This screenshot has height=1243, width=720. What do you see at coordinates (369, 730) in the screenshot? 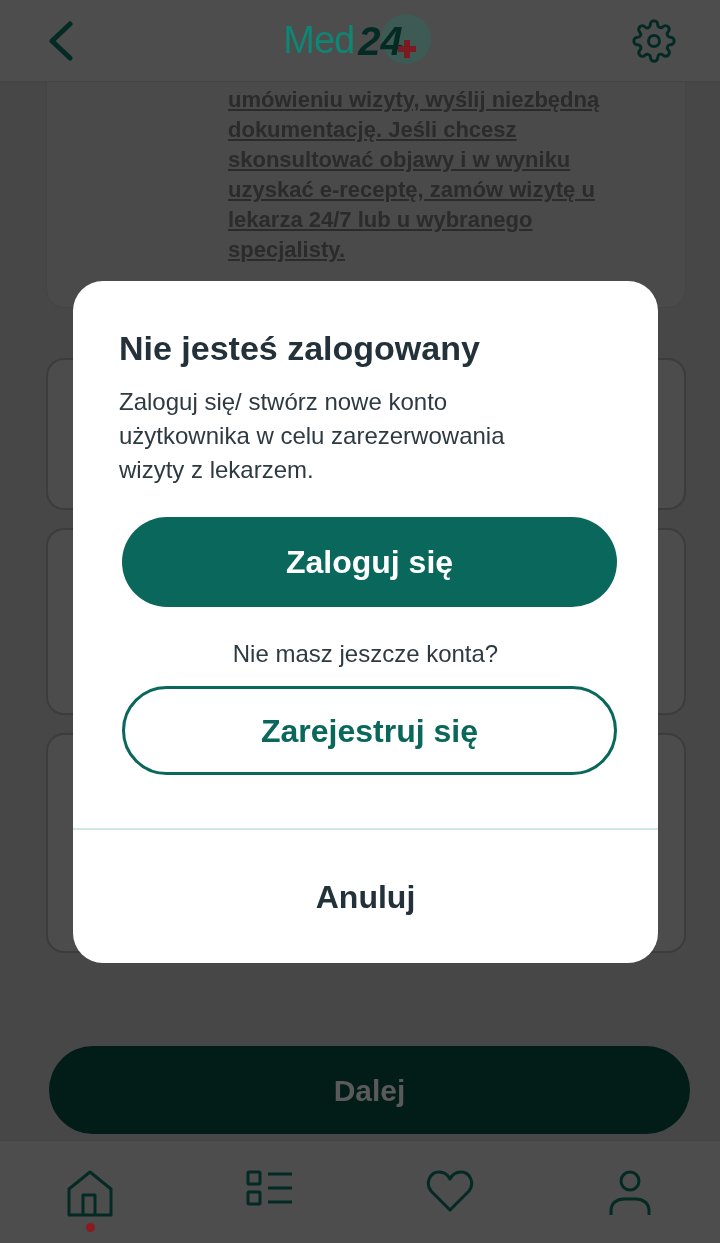
I see `register-button: Zarejestruj się` at bounding box center [369, 730].